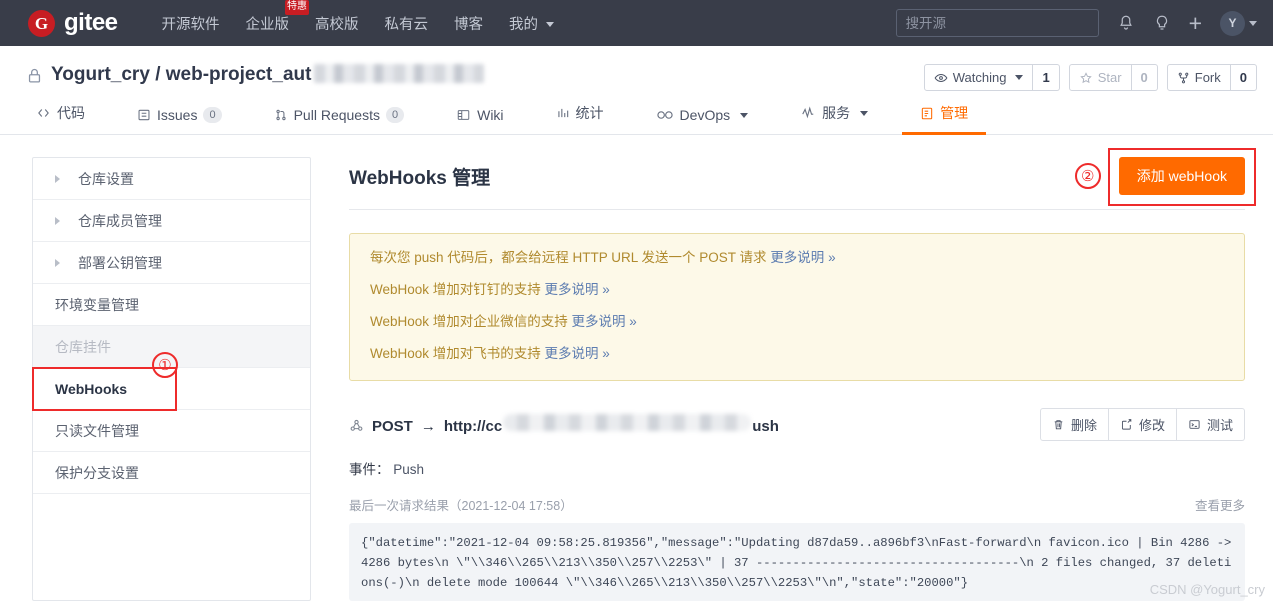 The image size is (1273, 607). What do you see at coordinates (171, 473) in the screenshot?
I see `sidebar-item-protected-branches: 保护分支设置` at bounding box center [171, 473].